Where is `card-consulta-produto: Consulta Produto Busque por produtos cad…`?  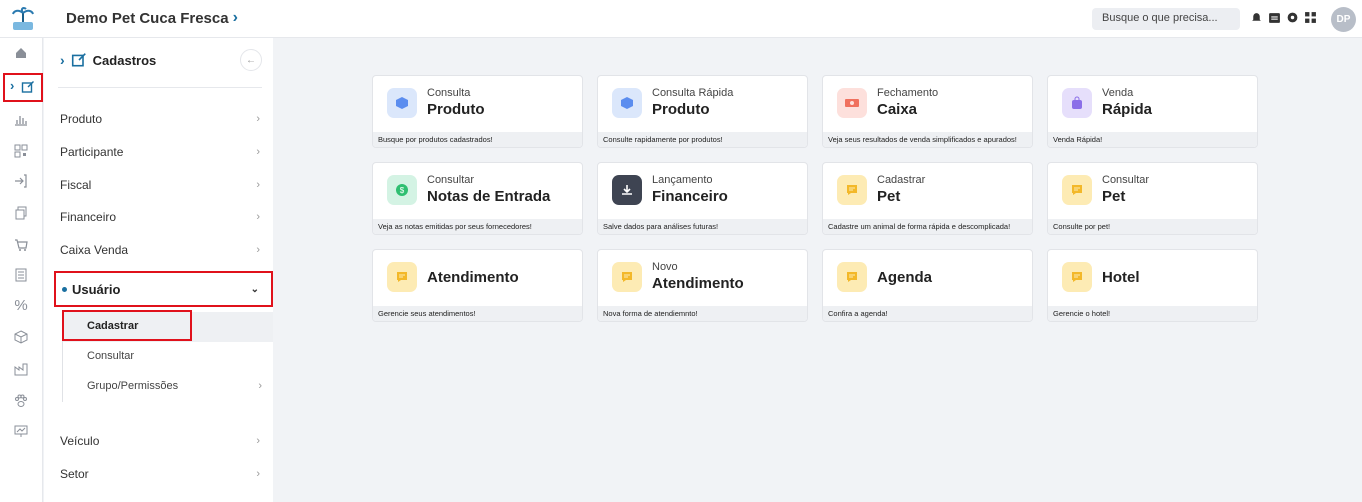 card-consulta-produto: Consulta Produto Busque por produtos cad… is located at coordinates (477, 111).